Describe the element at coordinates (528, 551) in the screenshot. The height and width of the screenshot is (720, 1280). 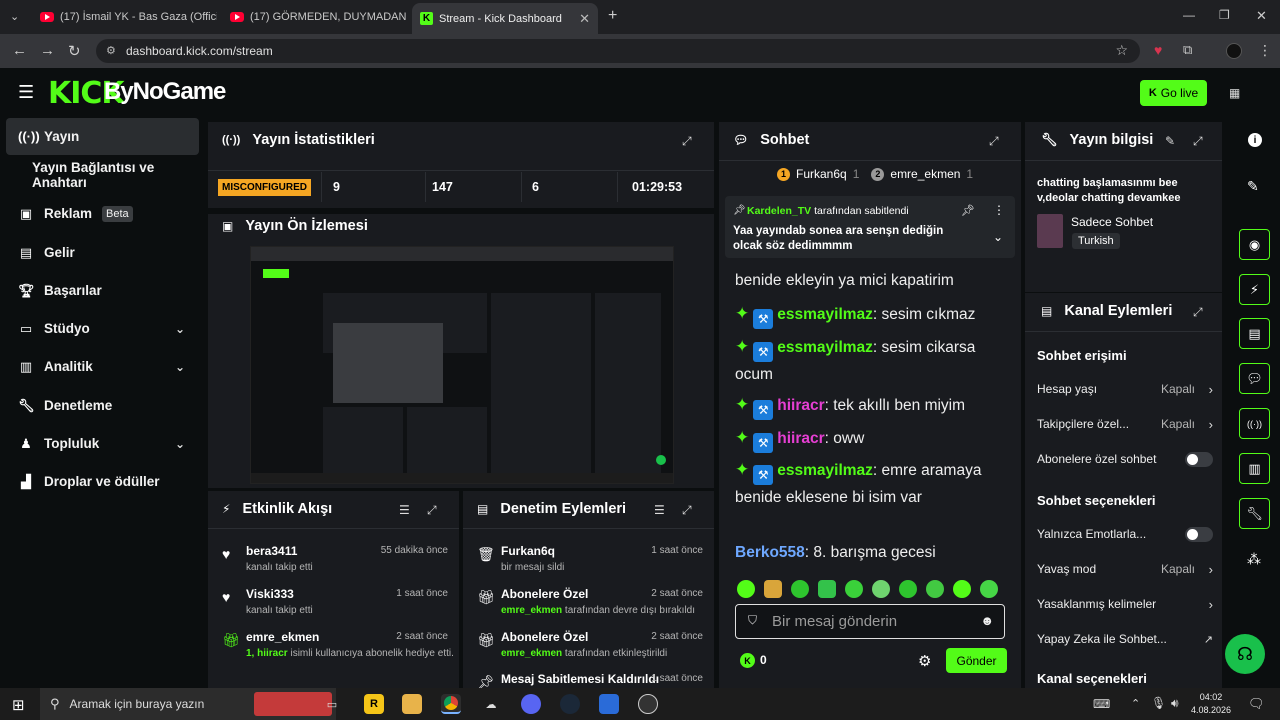
I see `moderation-user: Furkan6q` at that location.